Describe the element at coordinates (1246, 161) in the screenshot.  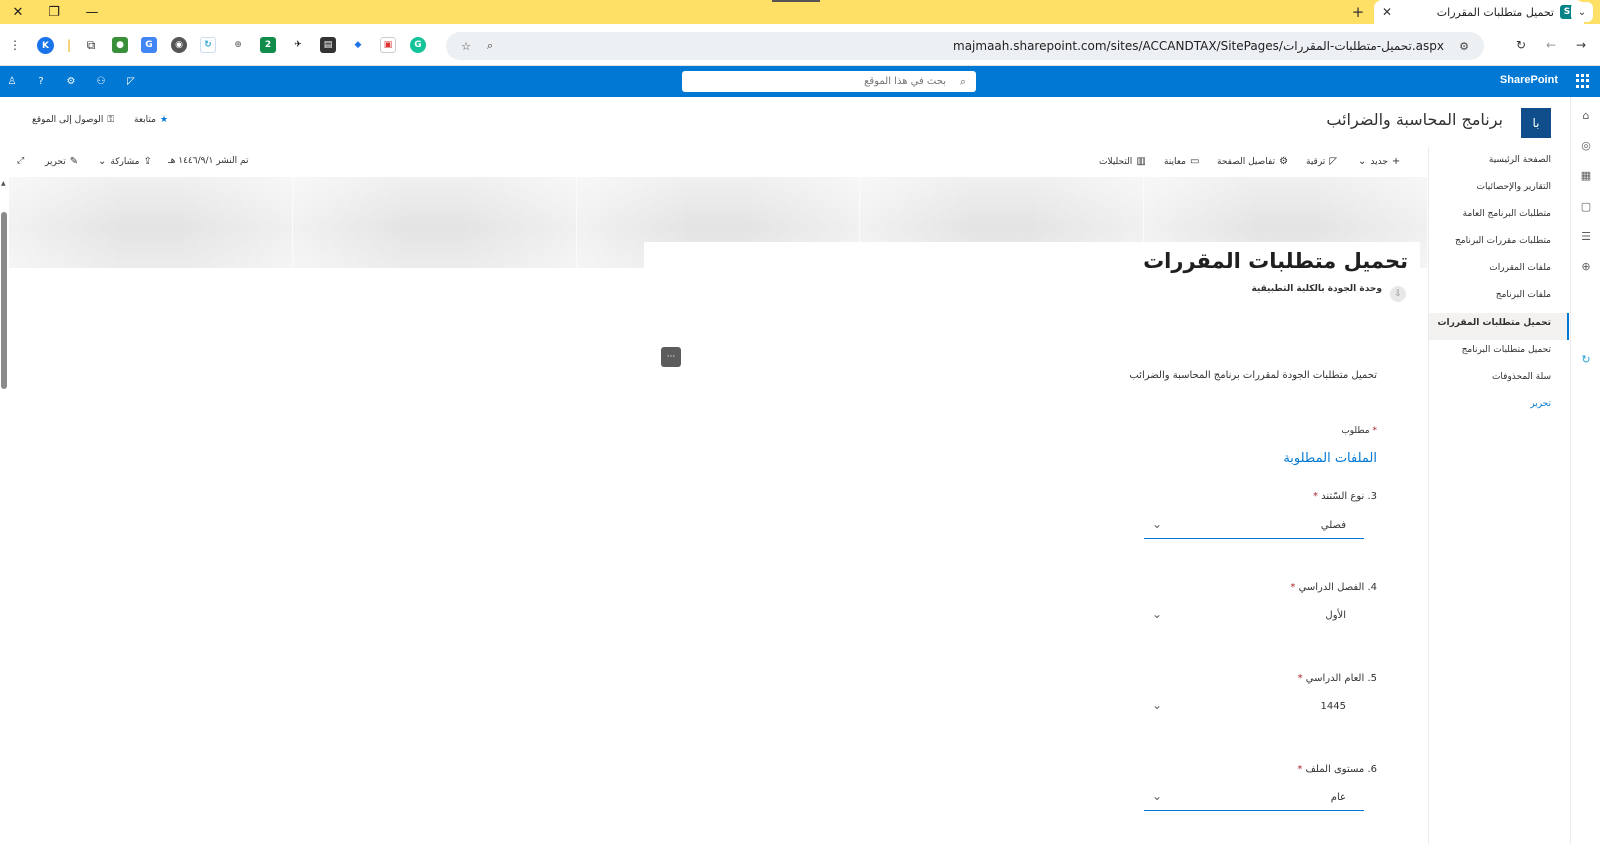
I see `page-details-label: تفاصيل الصفحة` at that location.